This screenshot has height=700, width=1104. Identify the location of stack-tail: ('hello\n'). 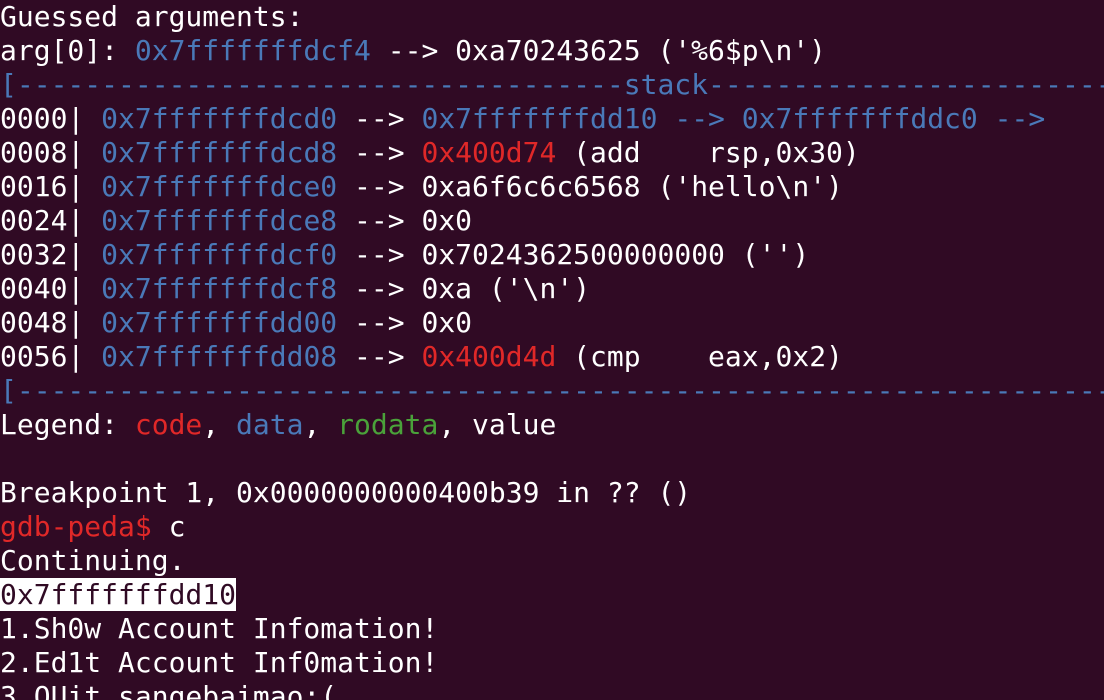
(741, 186).